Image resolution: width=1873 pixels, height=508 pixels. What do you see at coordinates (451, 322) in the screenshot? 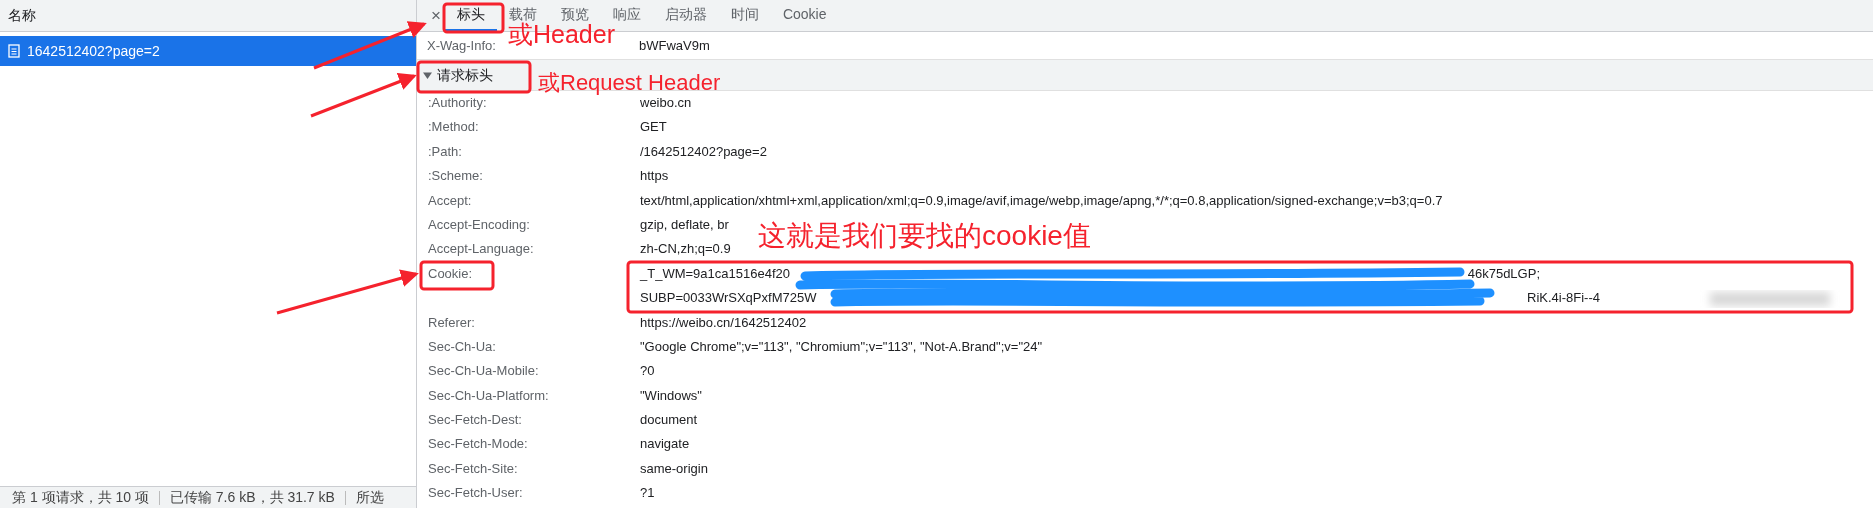
I see `header-name: Referer:` at bounding box center [451, 322].